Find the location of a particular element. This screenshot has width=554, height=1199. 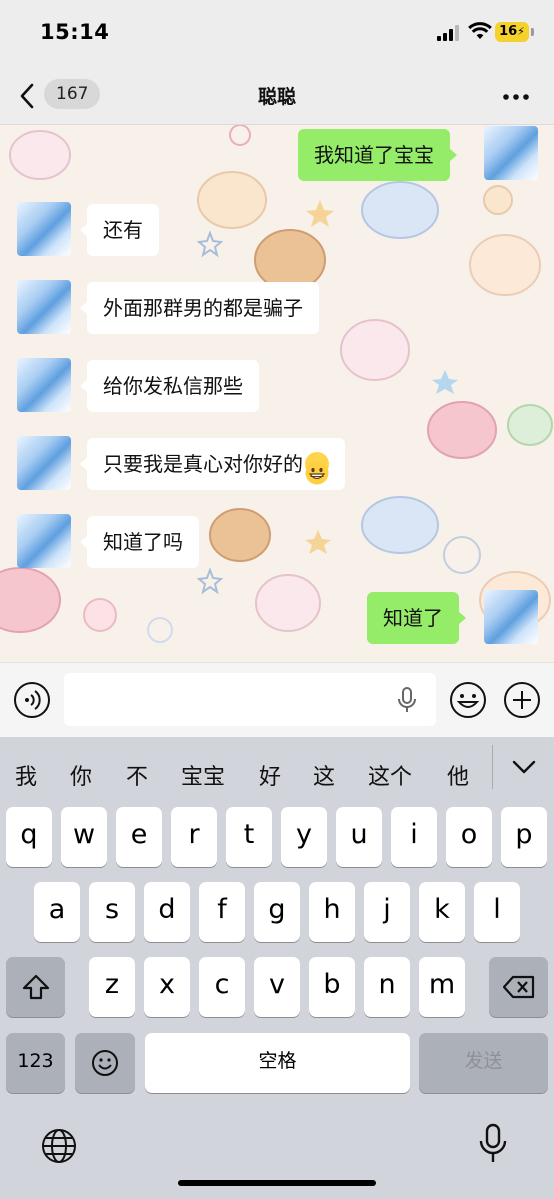

key-r: r is located at coordinates (194, 837).